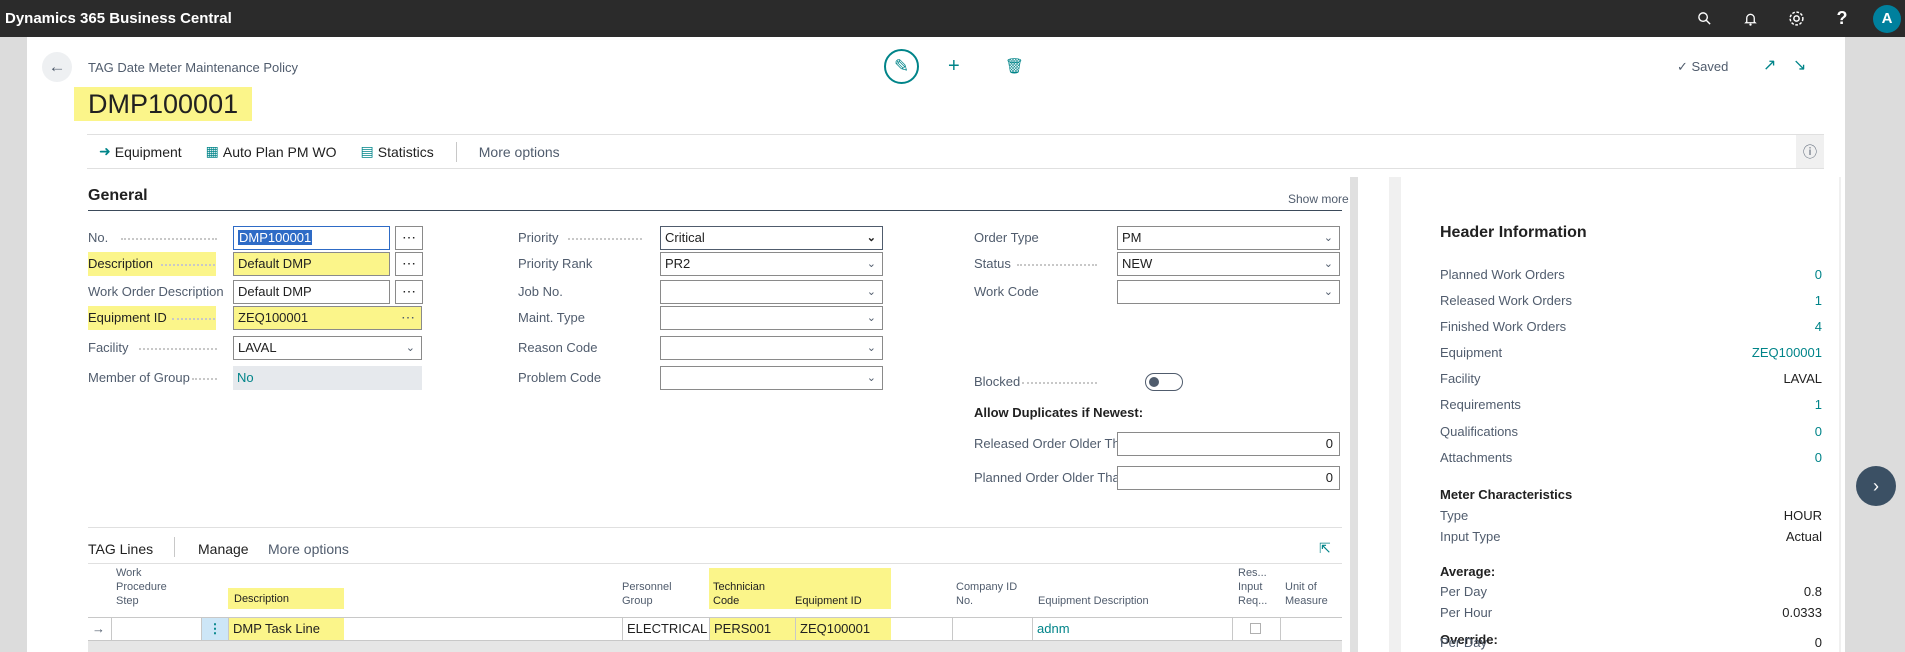 This screenshot has width=1905, height=652. Describe the element at coordinates (1704, 18) in the screenshot. I see `search-icon` at that location.